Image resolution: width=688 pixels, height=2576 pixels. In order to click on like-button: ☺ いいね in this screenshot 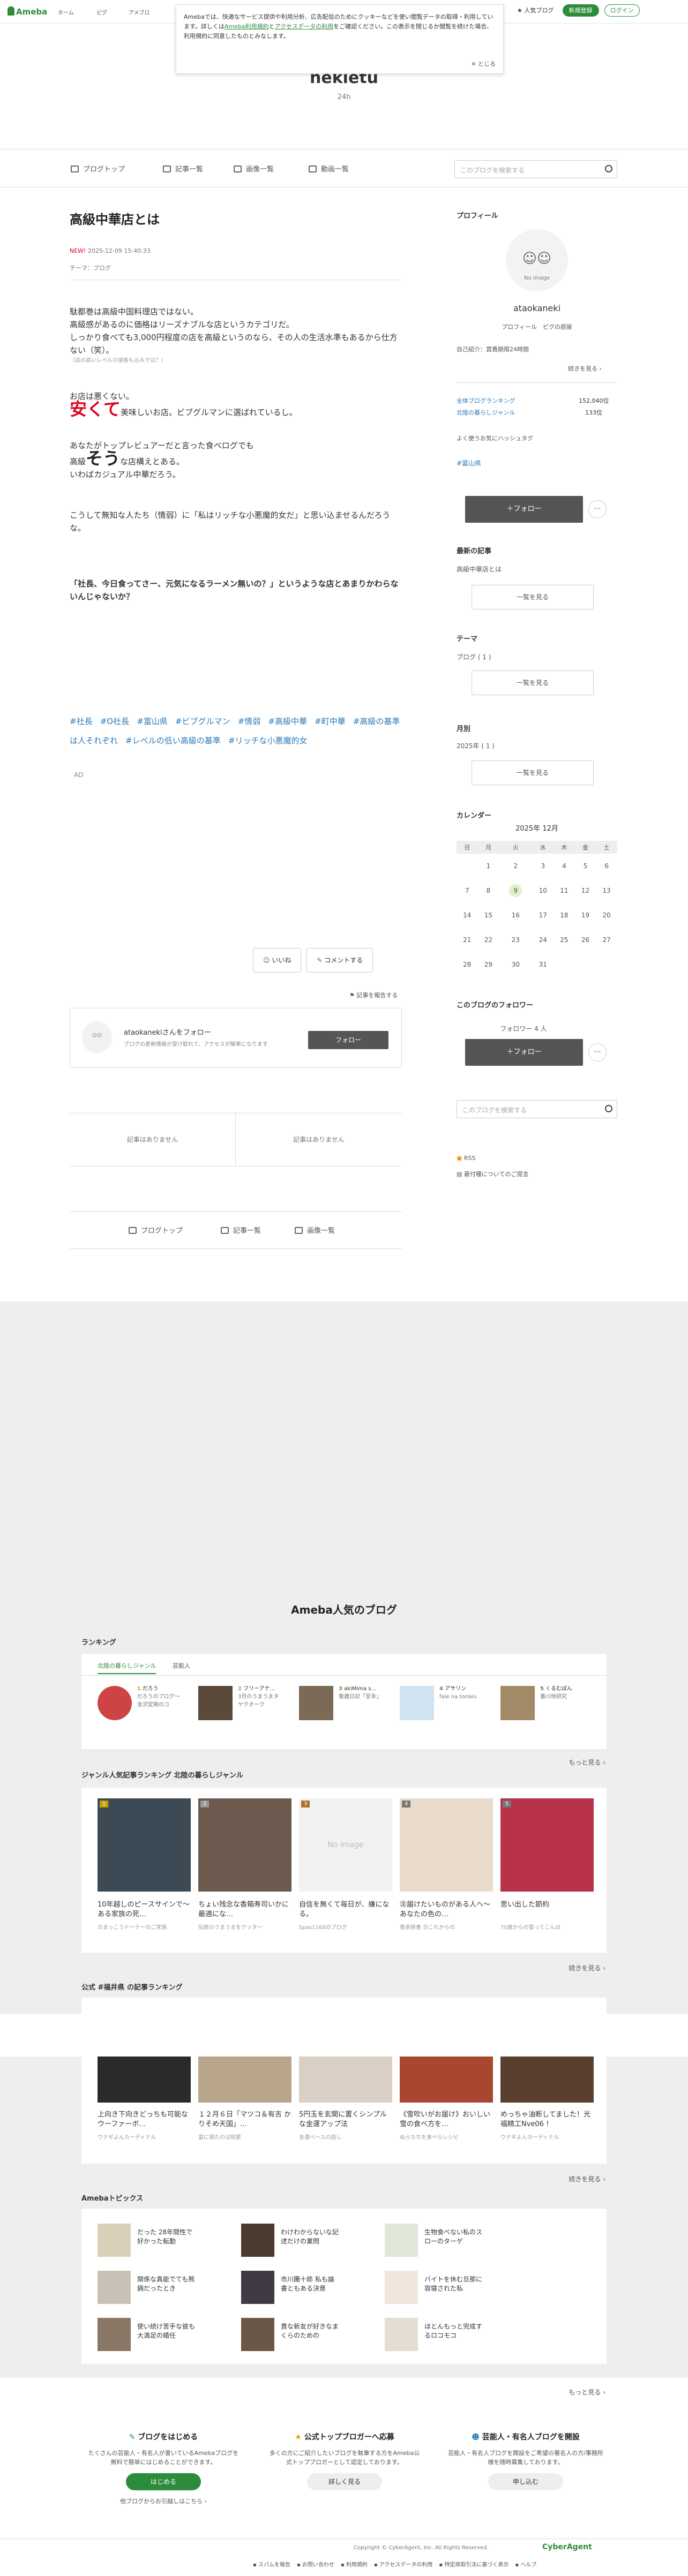, I will do `click(277, 960)`.